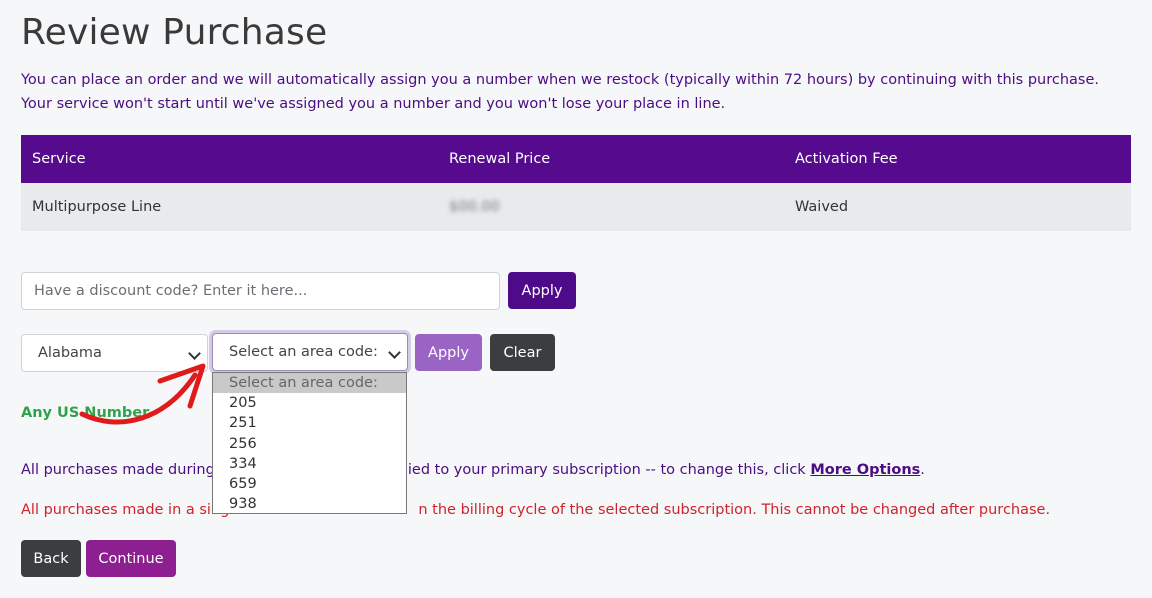 This screenshot has height=598, width=1152. I want to click on area-code-option: 251, so click(309, 423).